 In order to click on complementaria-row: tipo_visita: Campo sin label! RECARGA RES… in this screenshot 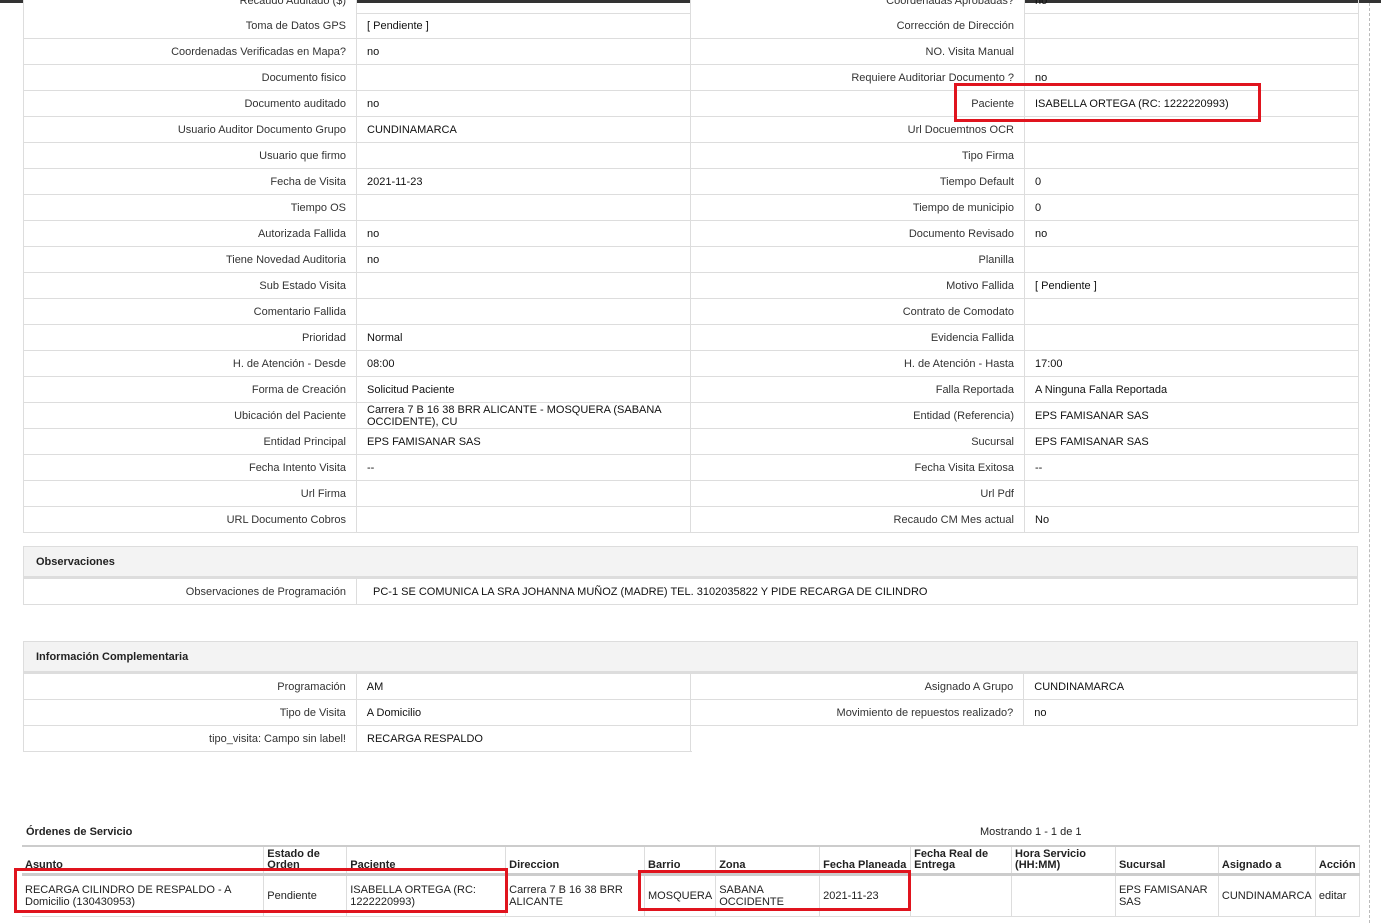, I will do `click(358, 739)`.